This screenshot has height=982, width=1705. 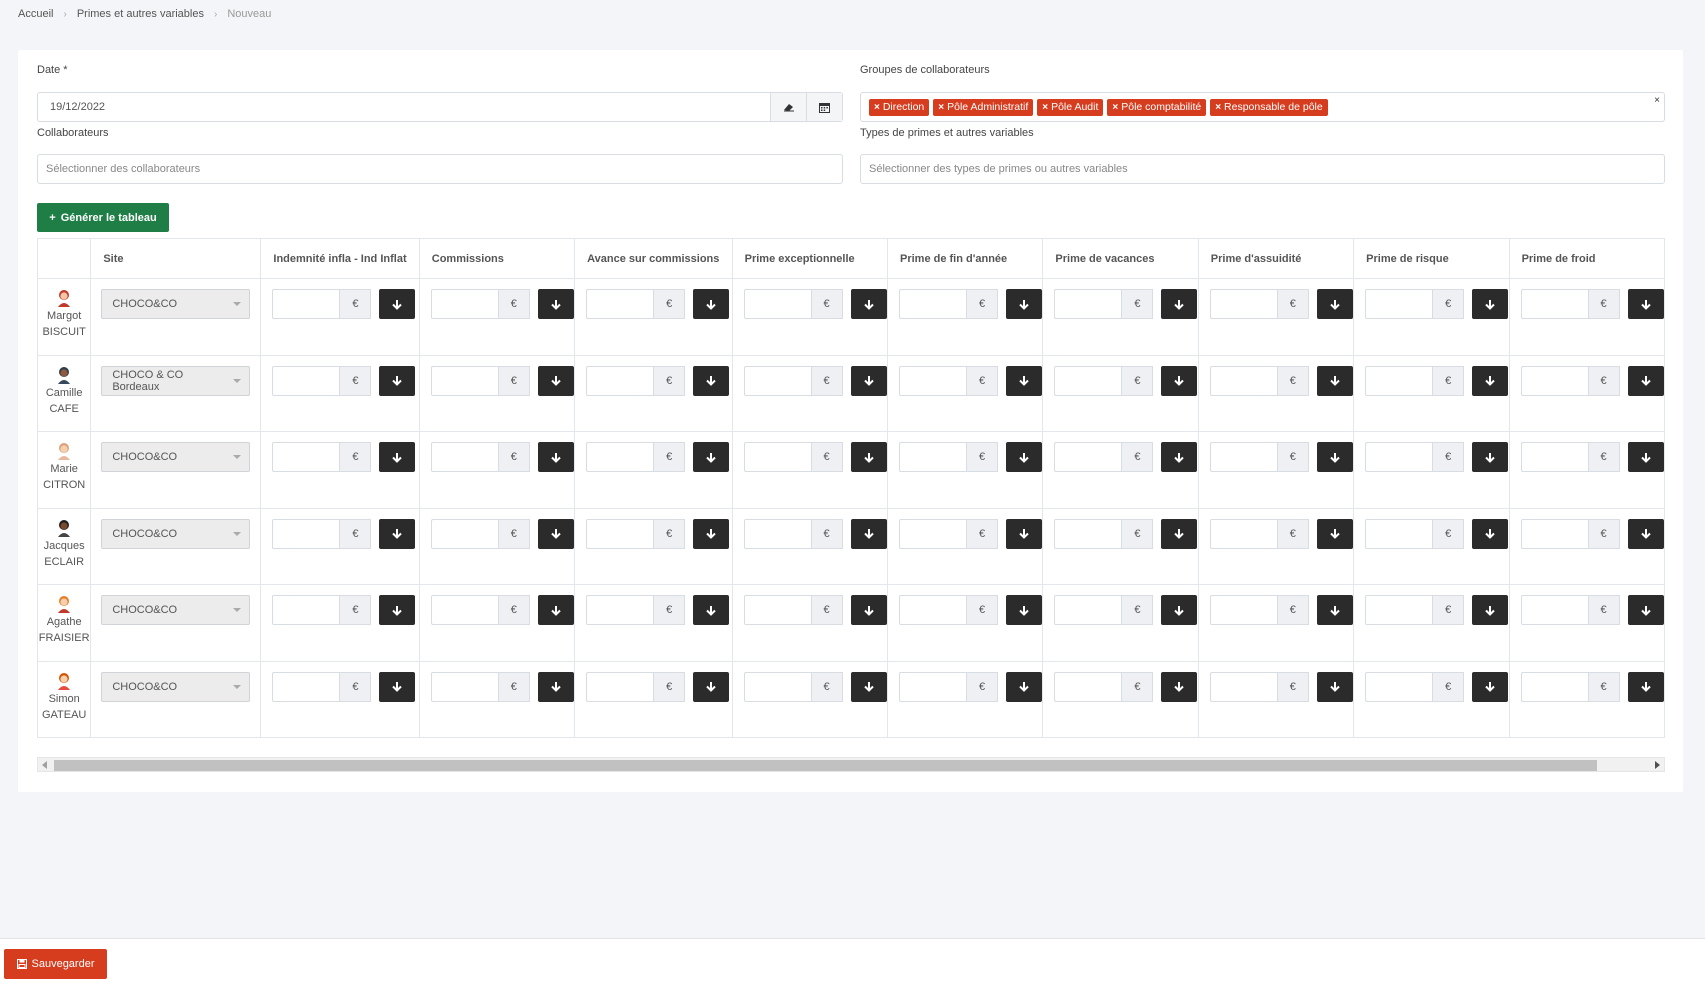 What do you see at coordinates (35, 14) in the screenshot?
I see `breadcrumb-home: Accueil` at bounding box center [35, 14].